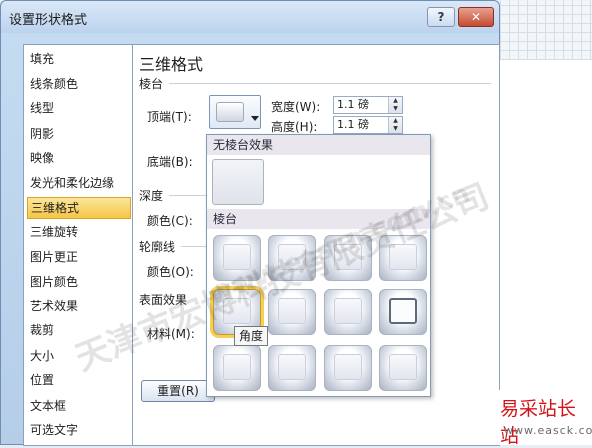 This screenshot has height=448, width=592. What do you see at coordinates (171, 64) in the screenshot?
I see `page-title: 三维格式` at bounding box center [171, 64].